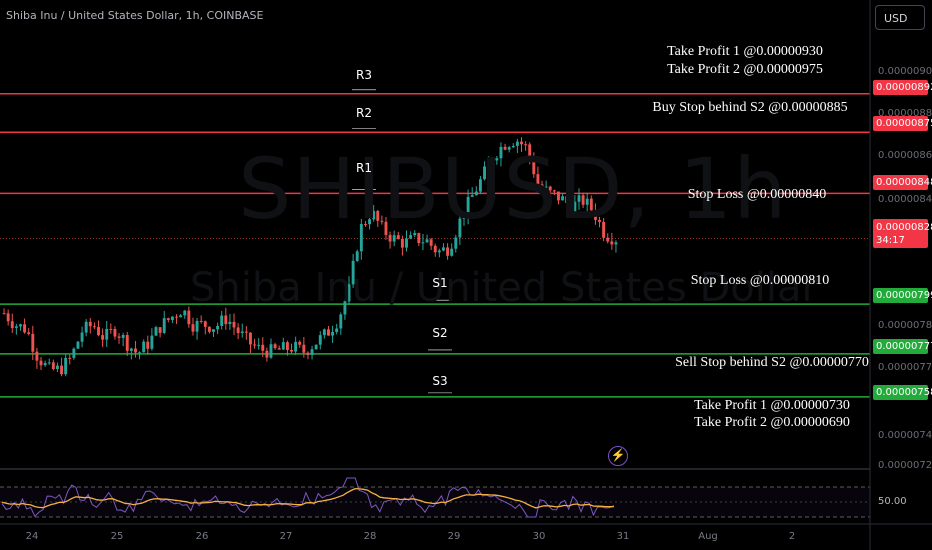  Describe the element at coordinates (364, 168) in the screenshot. I see `level-label-r1: R1` at that location.